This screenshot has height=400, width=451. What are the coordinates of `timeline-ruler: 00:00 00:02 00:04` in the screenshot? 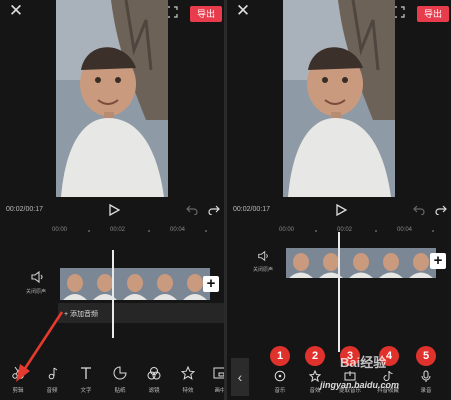 It's located at (112, 230).